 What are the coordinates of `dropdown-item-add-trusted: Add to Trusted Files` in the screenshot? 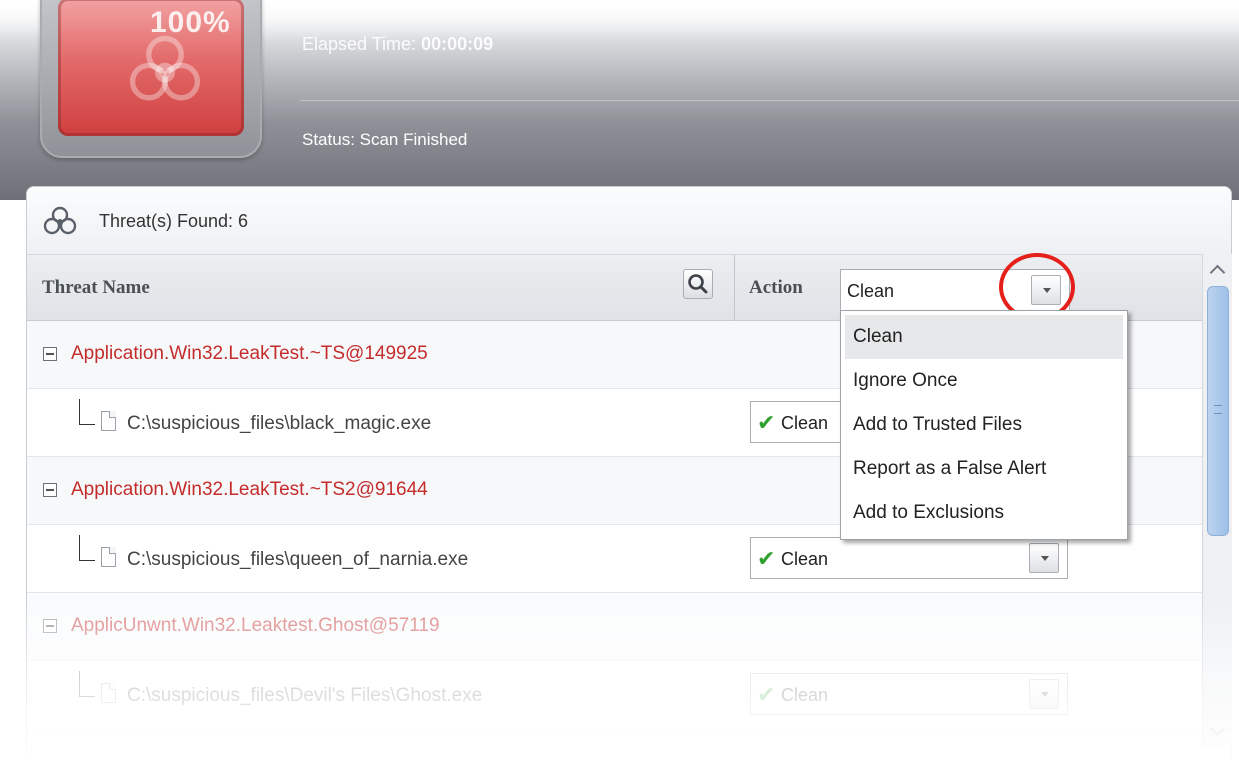 It's located at (984, 425).